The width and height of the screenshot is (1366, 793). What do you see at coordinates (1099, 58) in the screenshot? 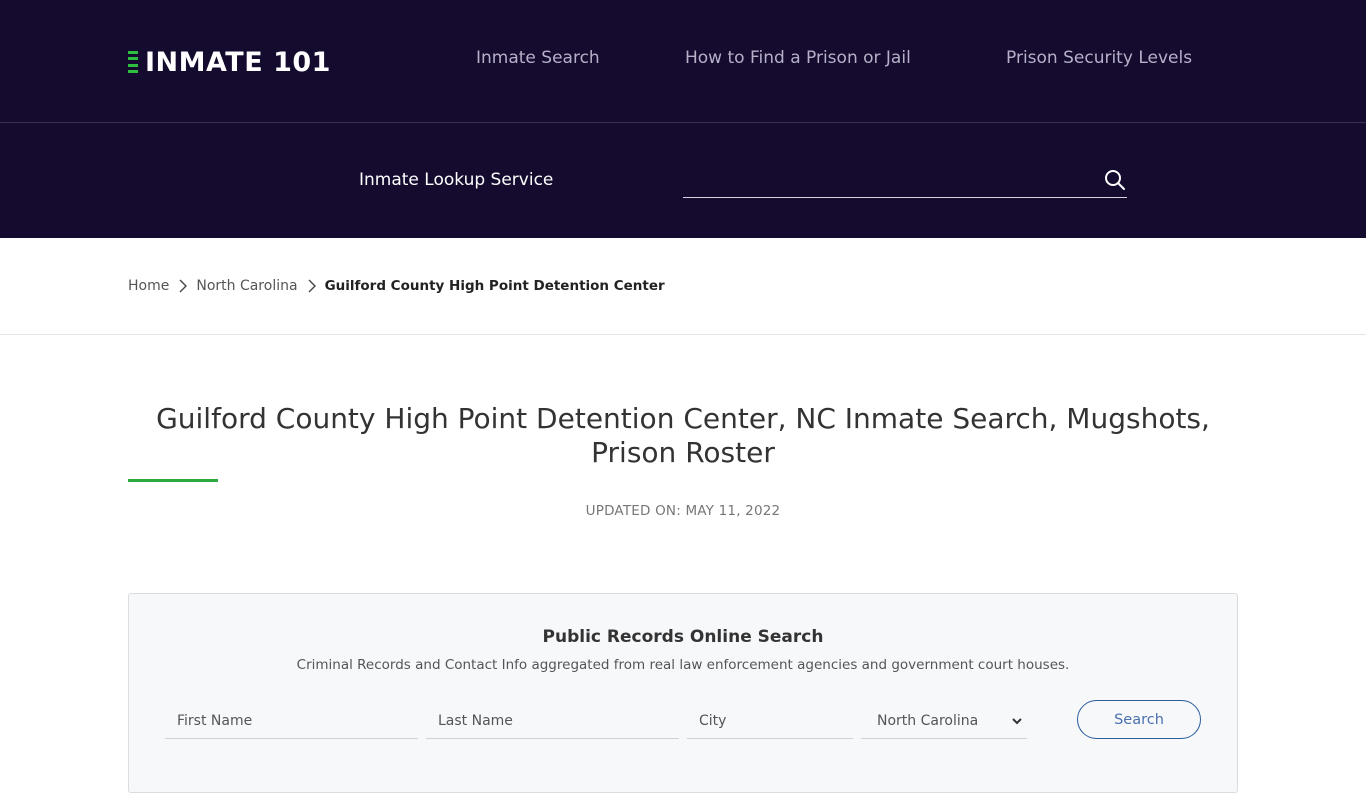
I see `nav-item-security-levels: Prison Security Levels` at bounding box center [1099, 58].